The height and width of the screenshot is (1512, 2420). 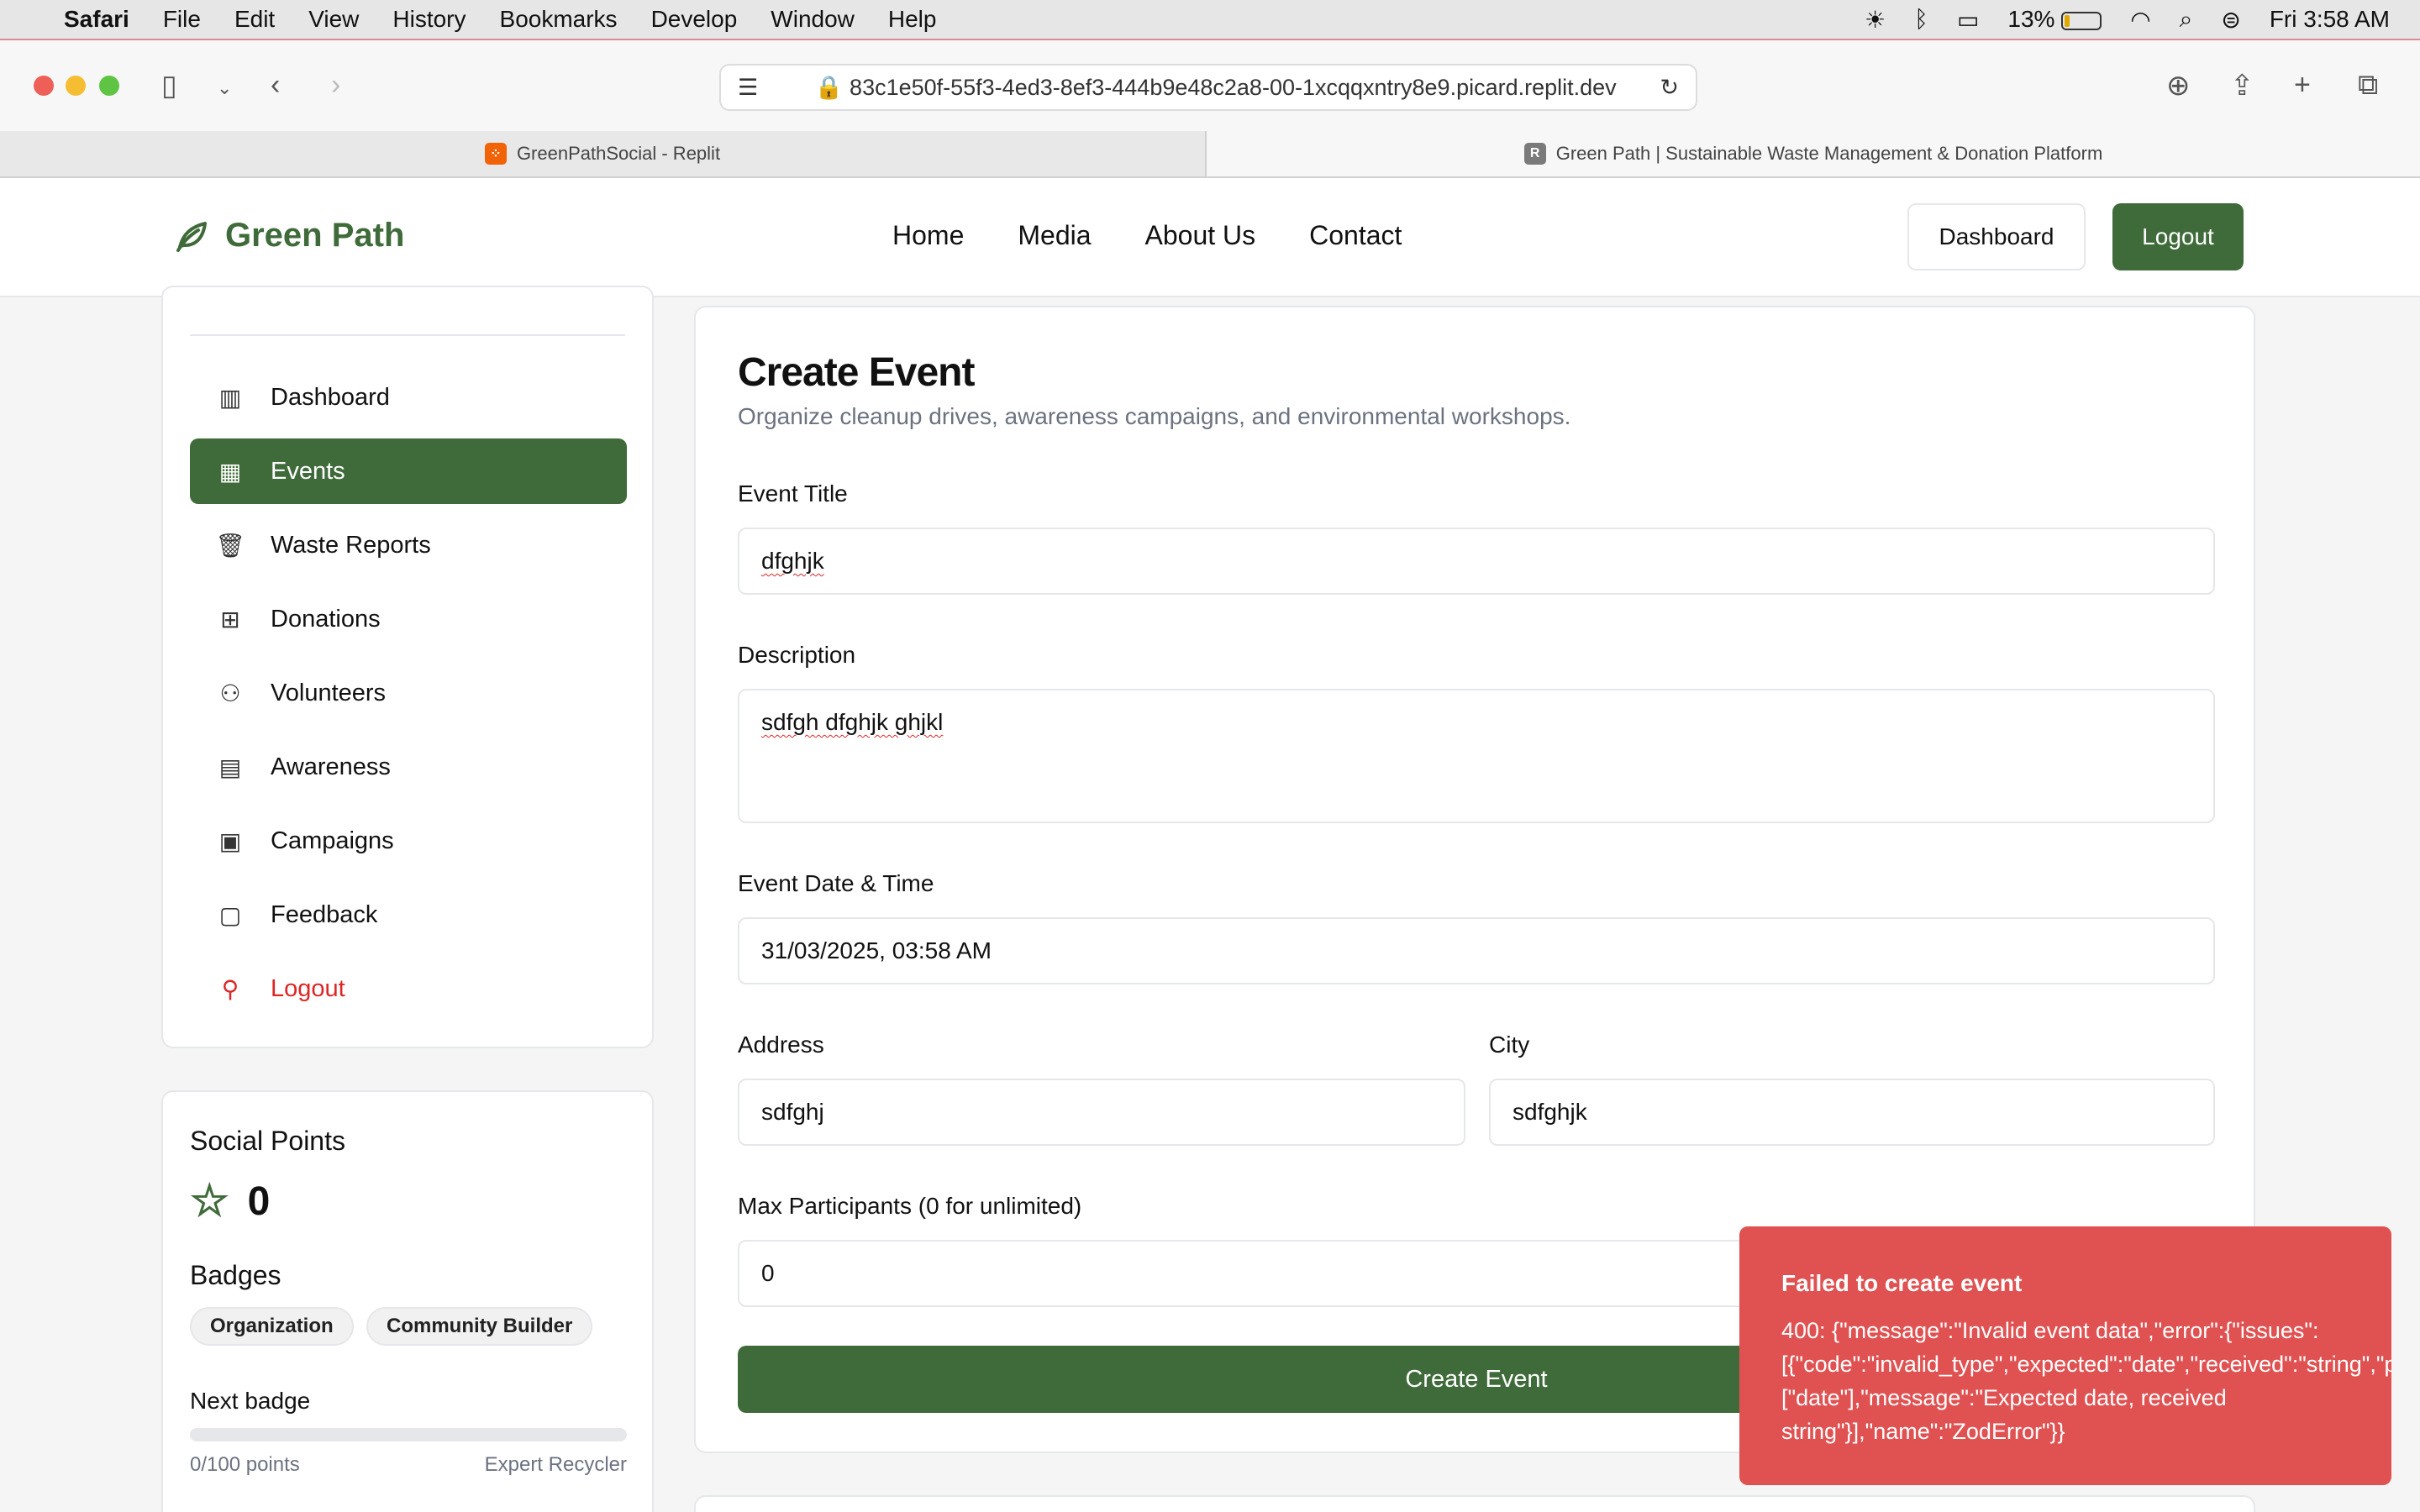 What do you see at coordinates (1509, 1045) in the screenshot?
I see `city-label: City` at bounding box center [1509, 1045].